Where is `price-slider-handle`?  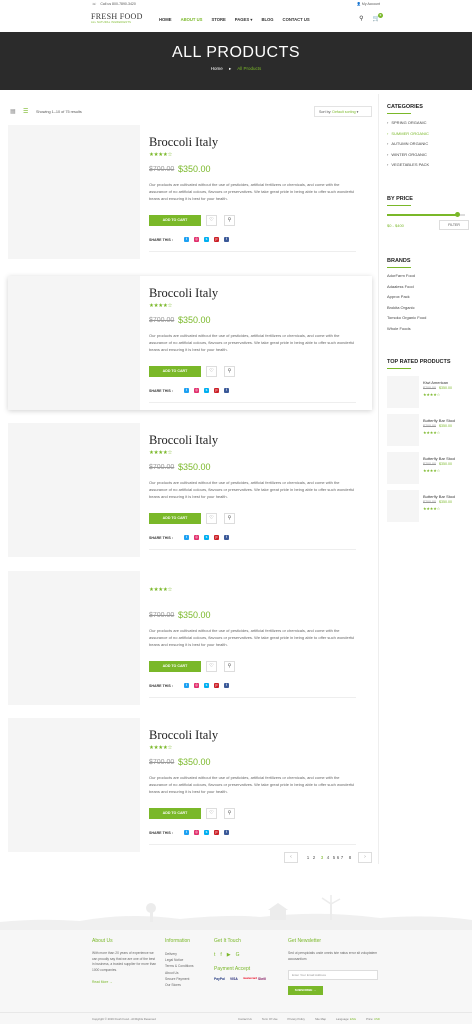 price-slider-handle is located at coordinates (457, 214).